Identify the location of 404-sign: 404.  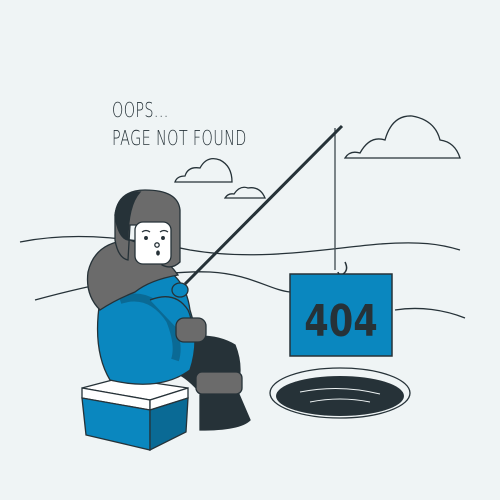
(341, 315).